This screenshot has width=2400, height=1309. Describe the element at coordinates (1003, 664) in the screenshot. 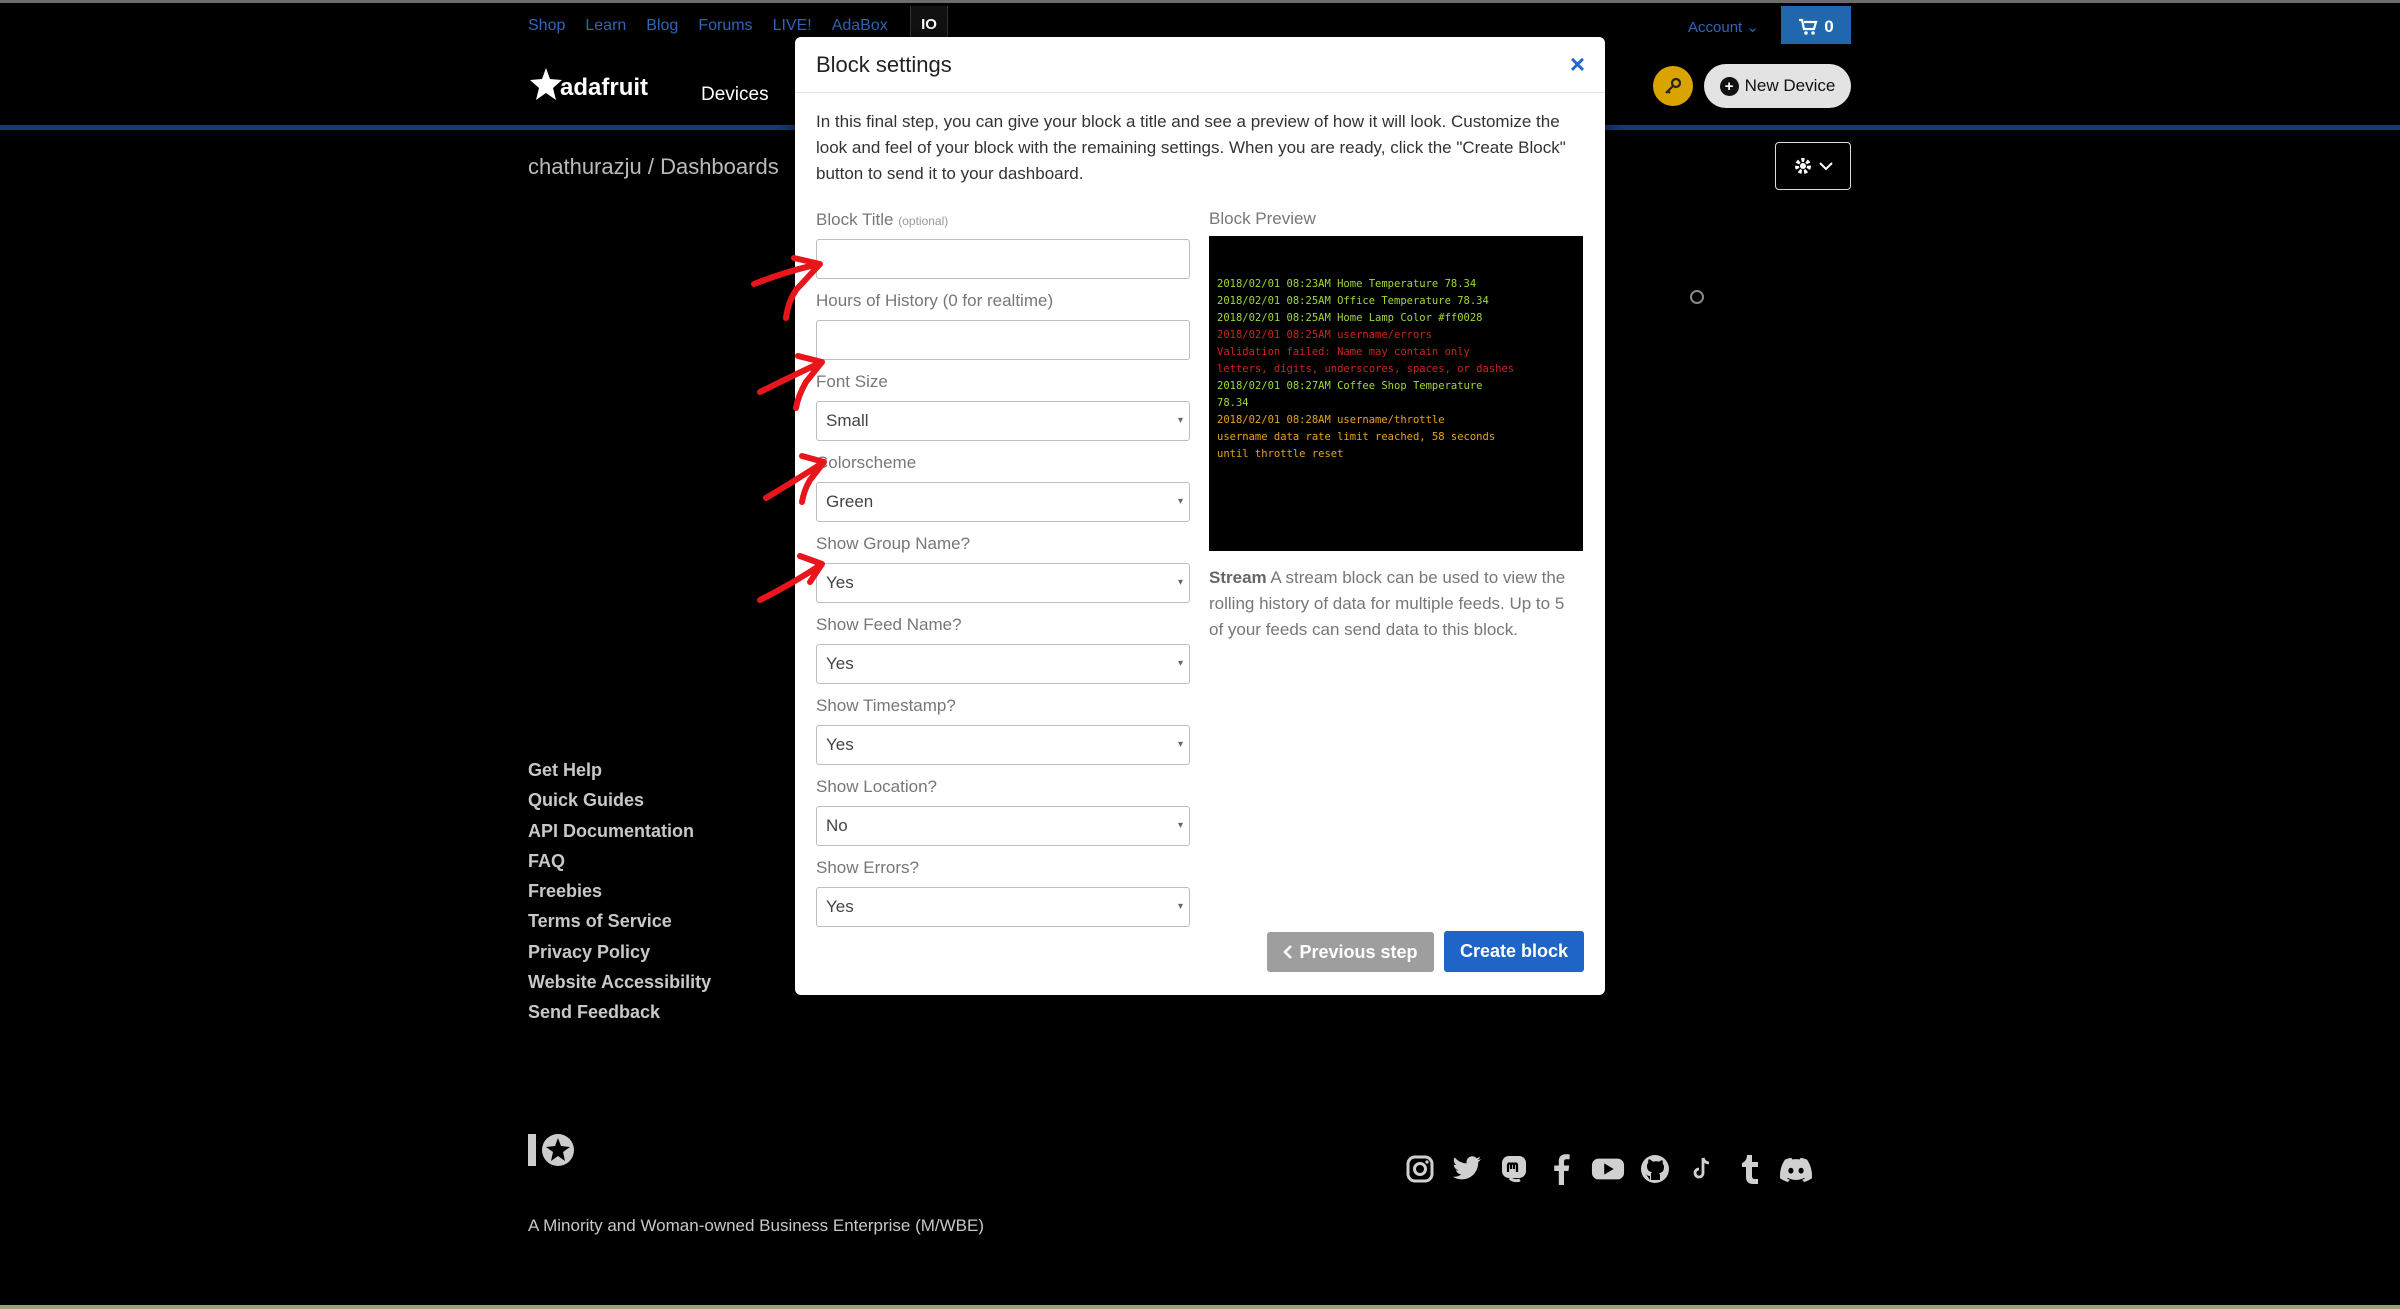

I see `show-feed-select: Yes ▾` at that location.